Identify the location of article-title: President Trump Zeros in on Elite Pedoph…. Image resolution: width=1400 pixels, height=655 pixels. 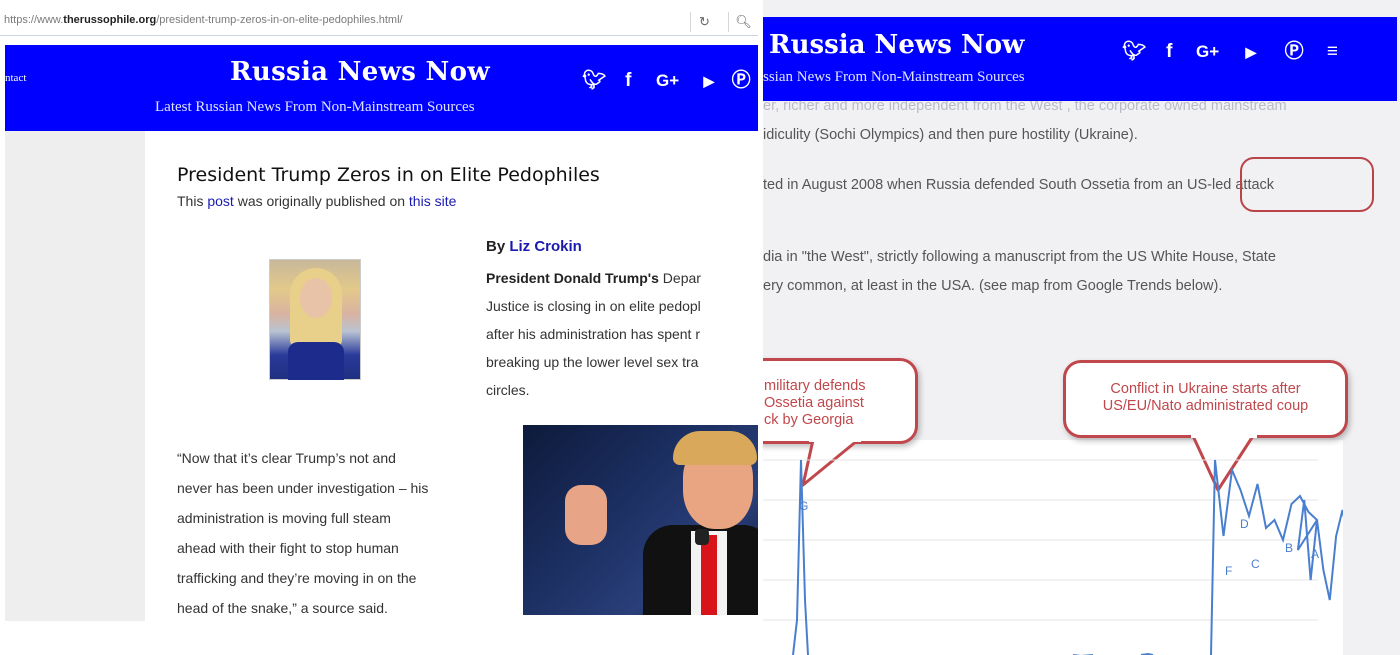
(388, 175).